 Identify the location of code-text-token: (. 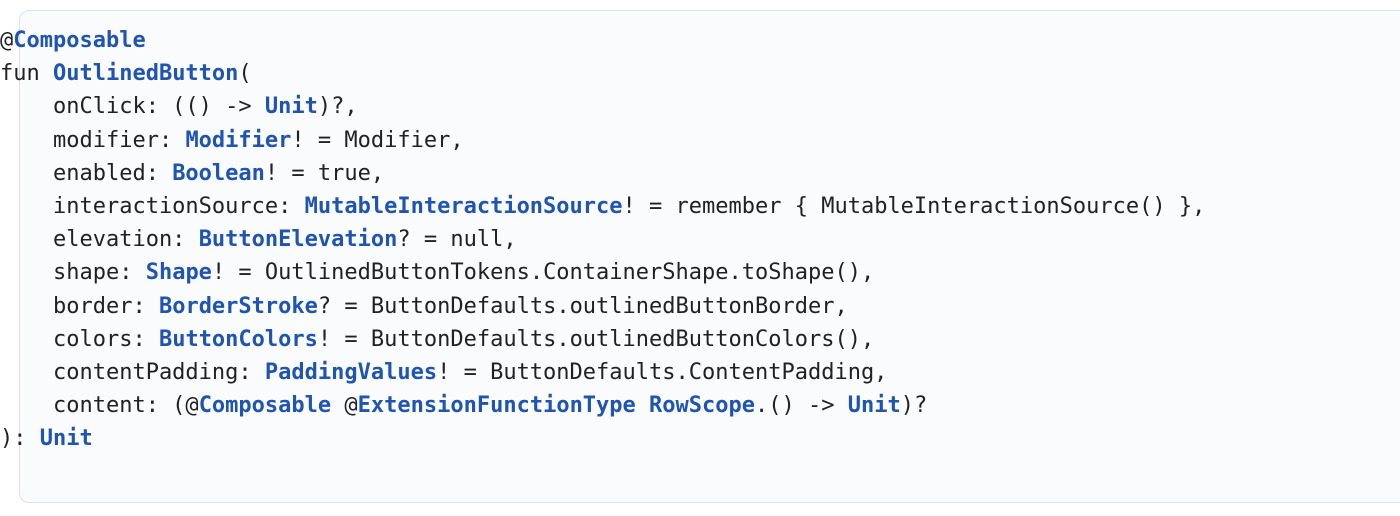
(245, 74).